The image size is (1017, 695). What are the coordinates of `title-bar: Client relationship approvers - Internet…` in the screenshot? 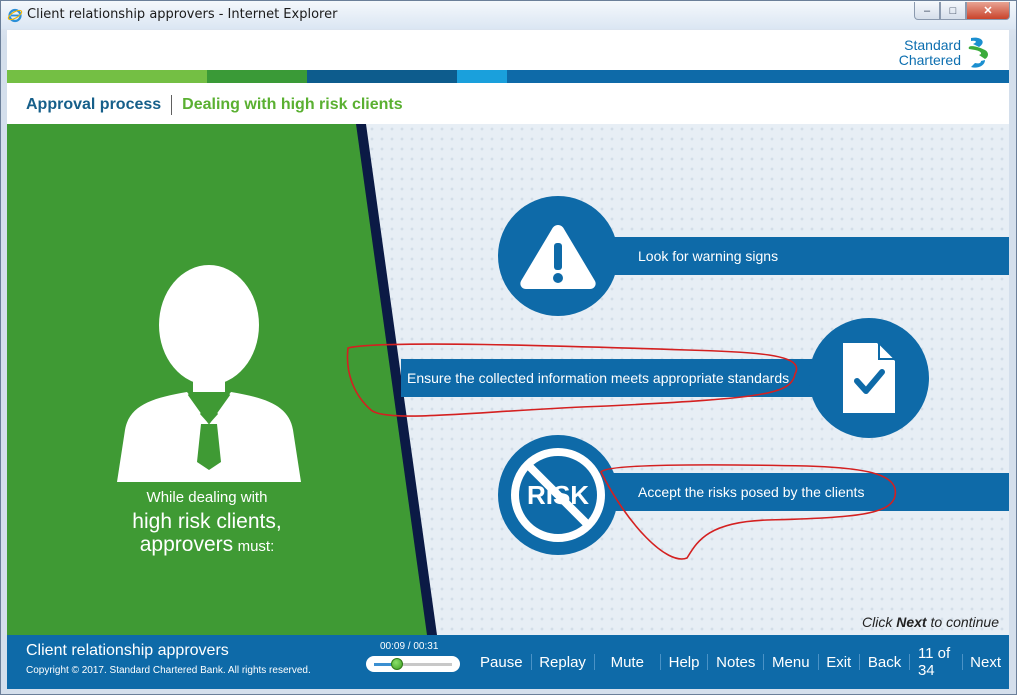 It's located at (508, 15).